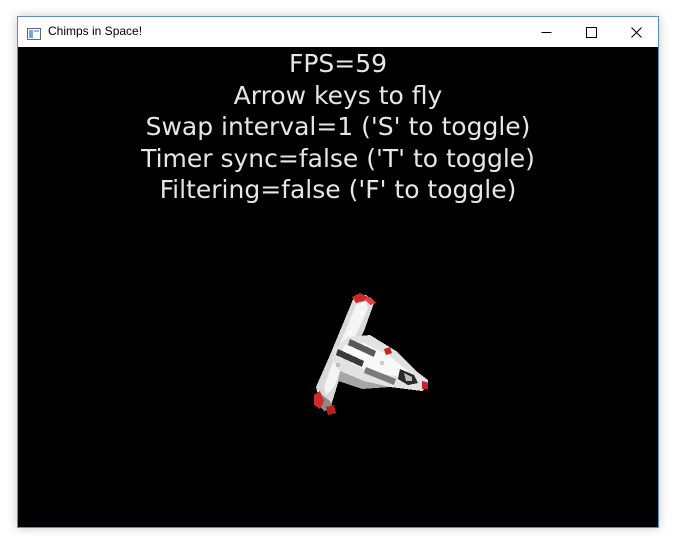 The image size is (680, 550). I want to click on filtering-status: Filtering=false ('F' to toggle), so click(338, 189).